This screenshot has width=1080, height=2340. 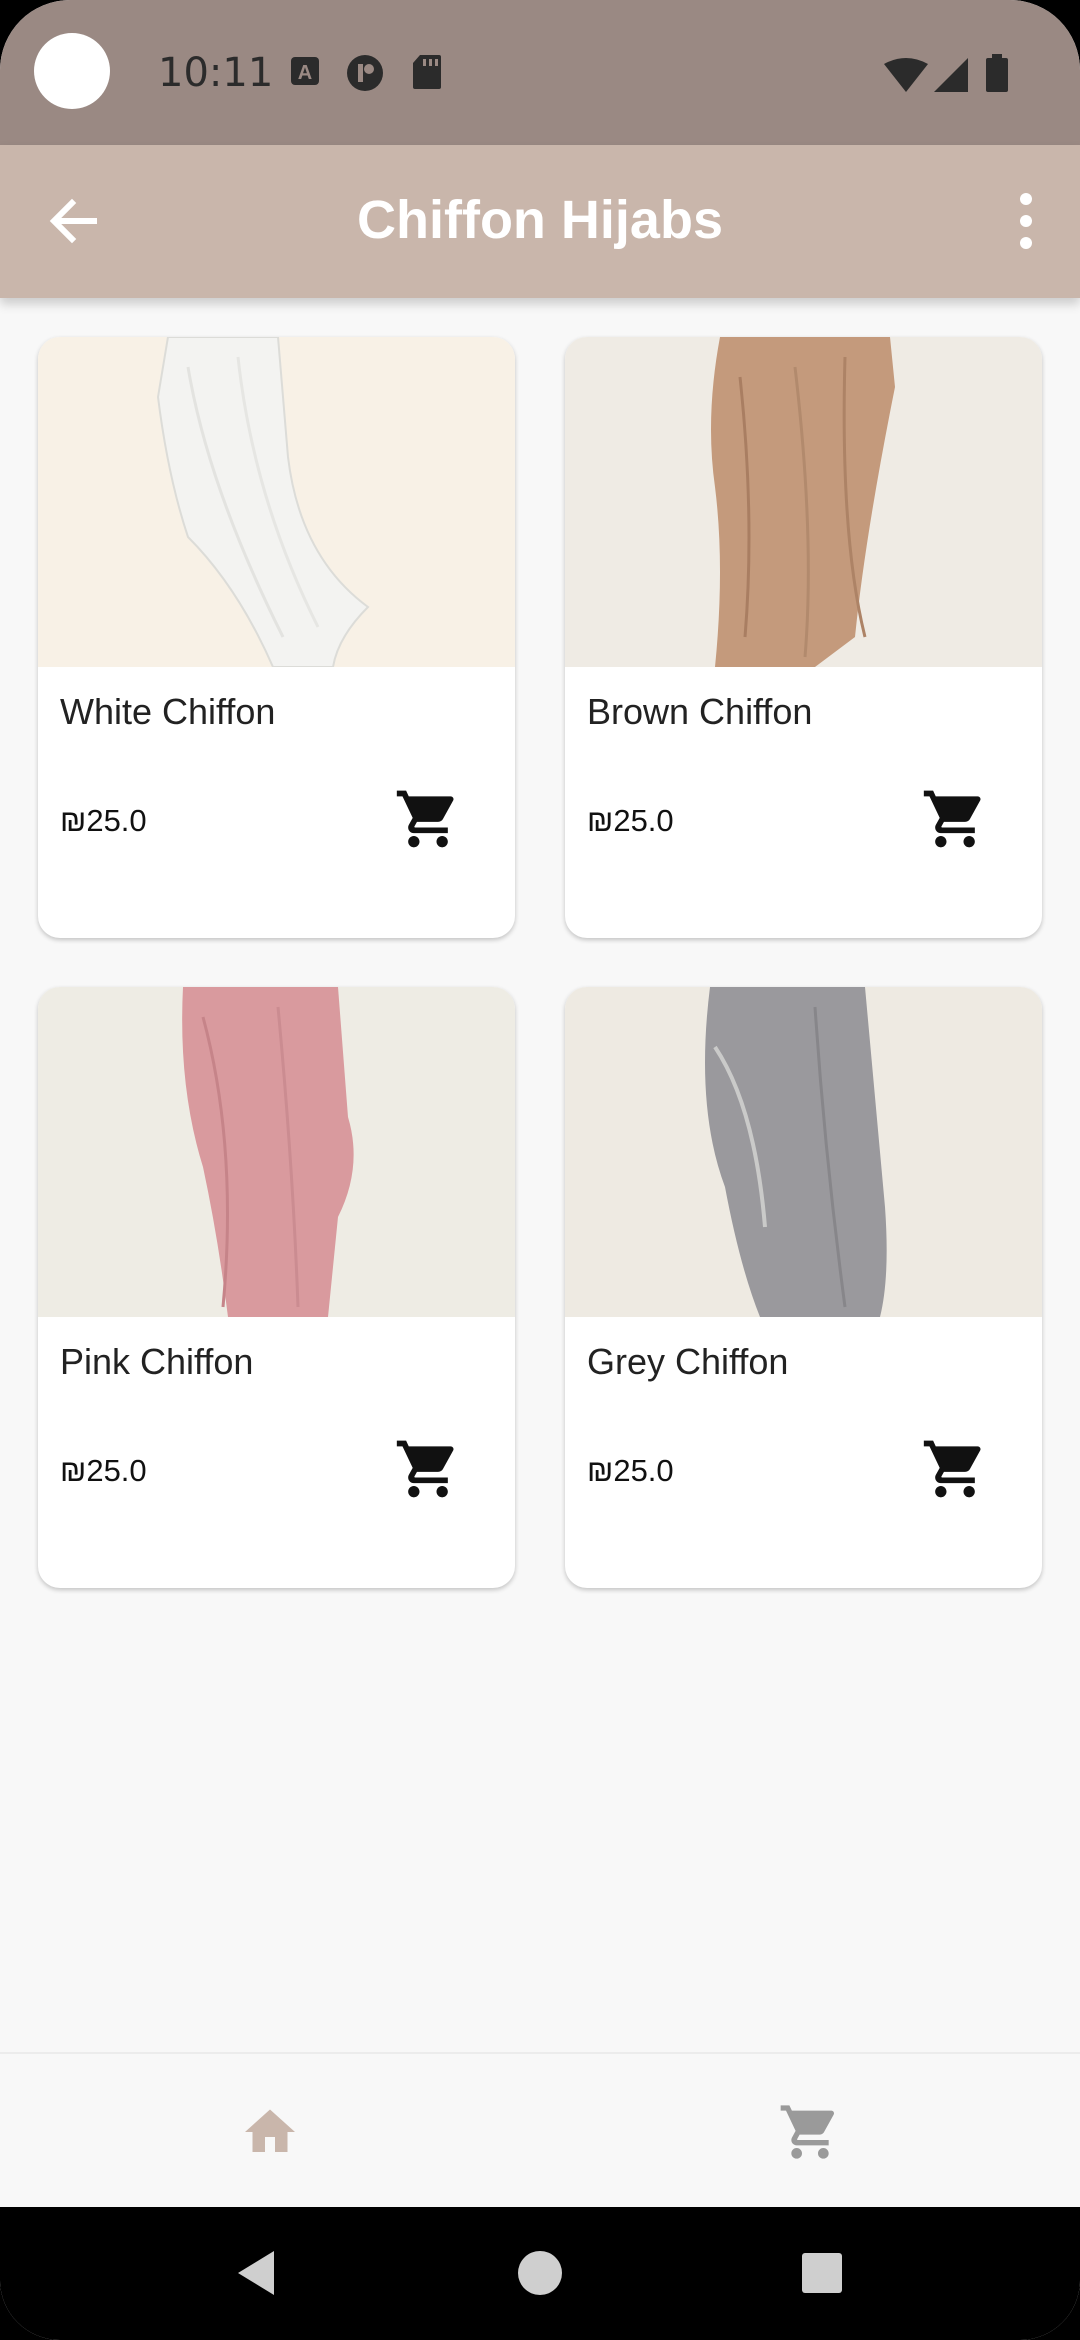 I want to click on camera-cutout, so click(x=72, y=71).